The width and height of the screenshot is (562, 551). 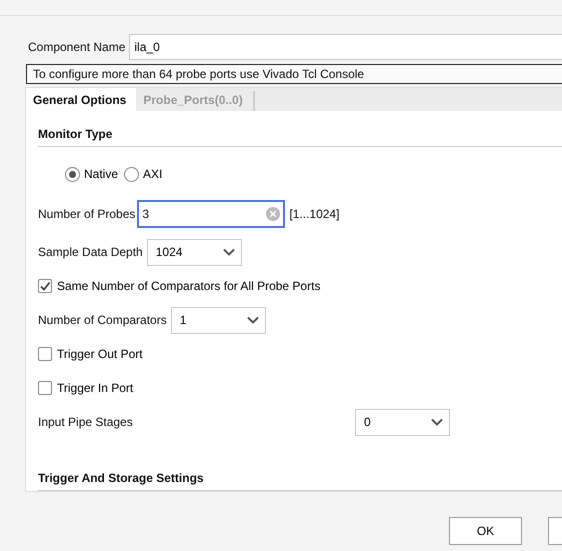 What do you see at coordinates (273, 214) in the screenshot?
I see `clear-icon` at bounding box center [273, 214].